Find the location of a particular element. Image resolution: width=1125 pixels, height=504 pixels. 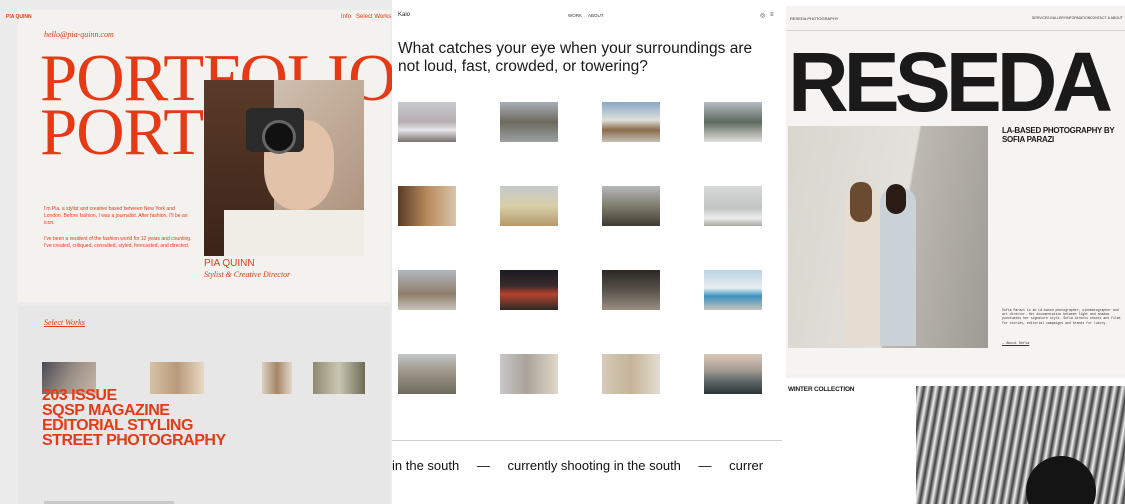

collection-section: WINTER COLLECTION is located at coordinates (955, 441).